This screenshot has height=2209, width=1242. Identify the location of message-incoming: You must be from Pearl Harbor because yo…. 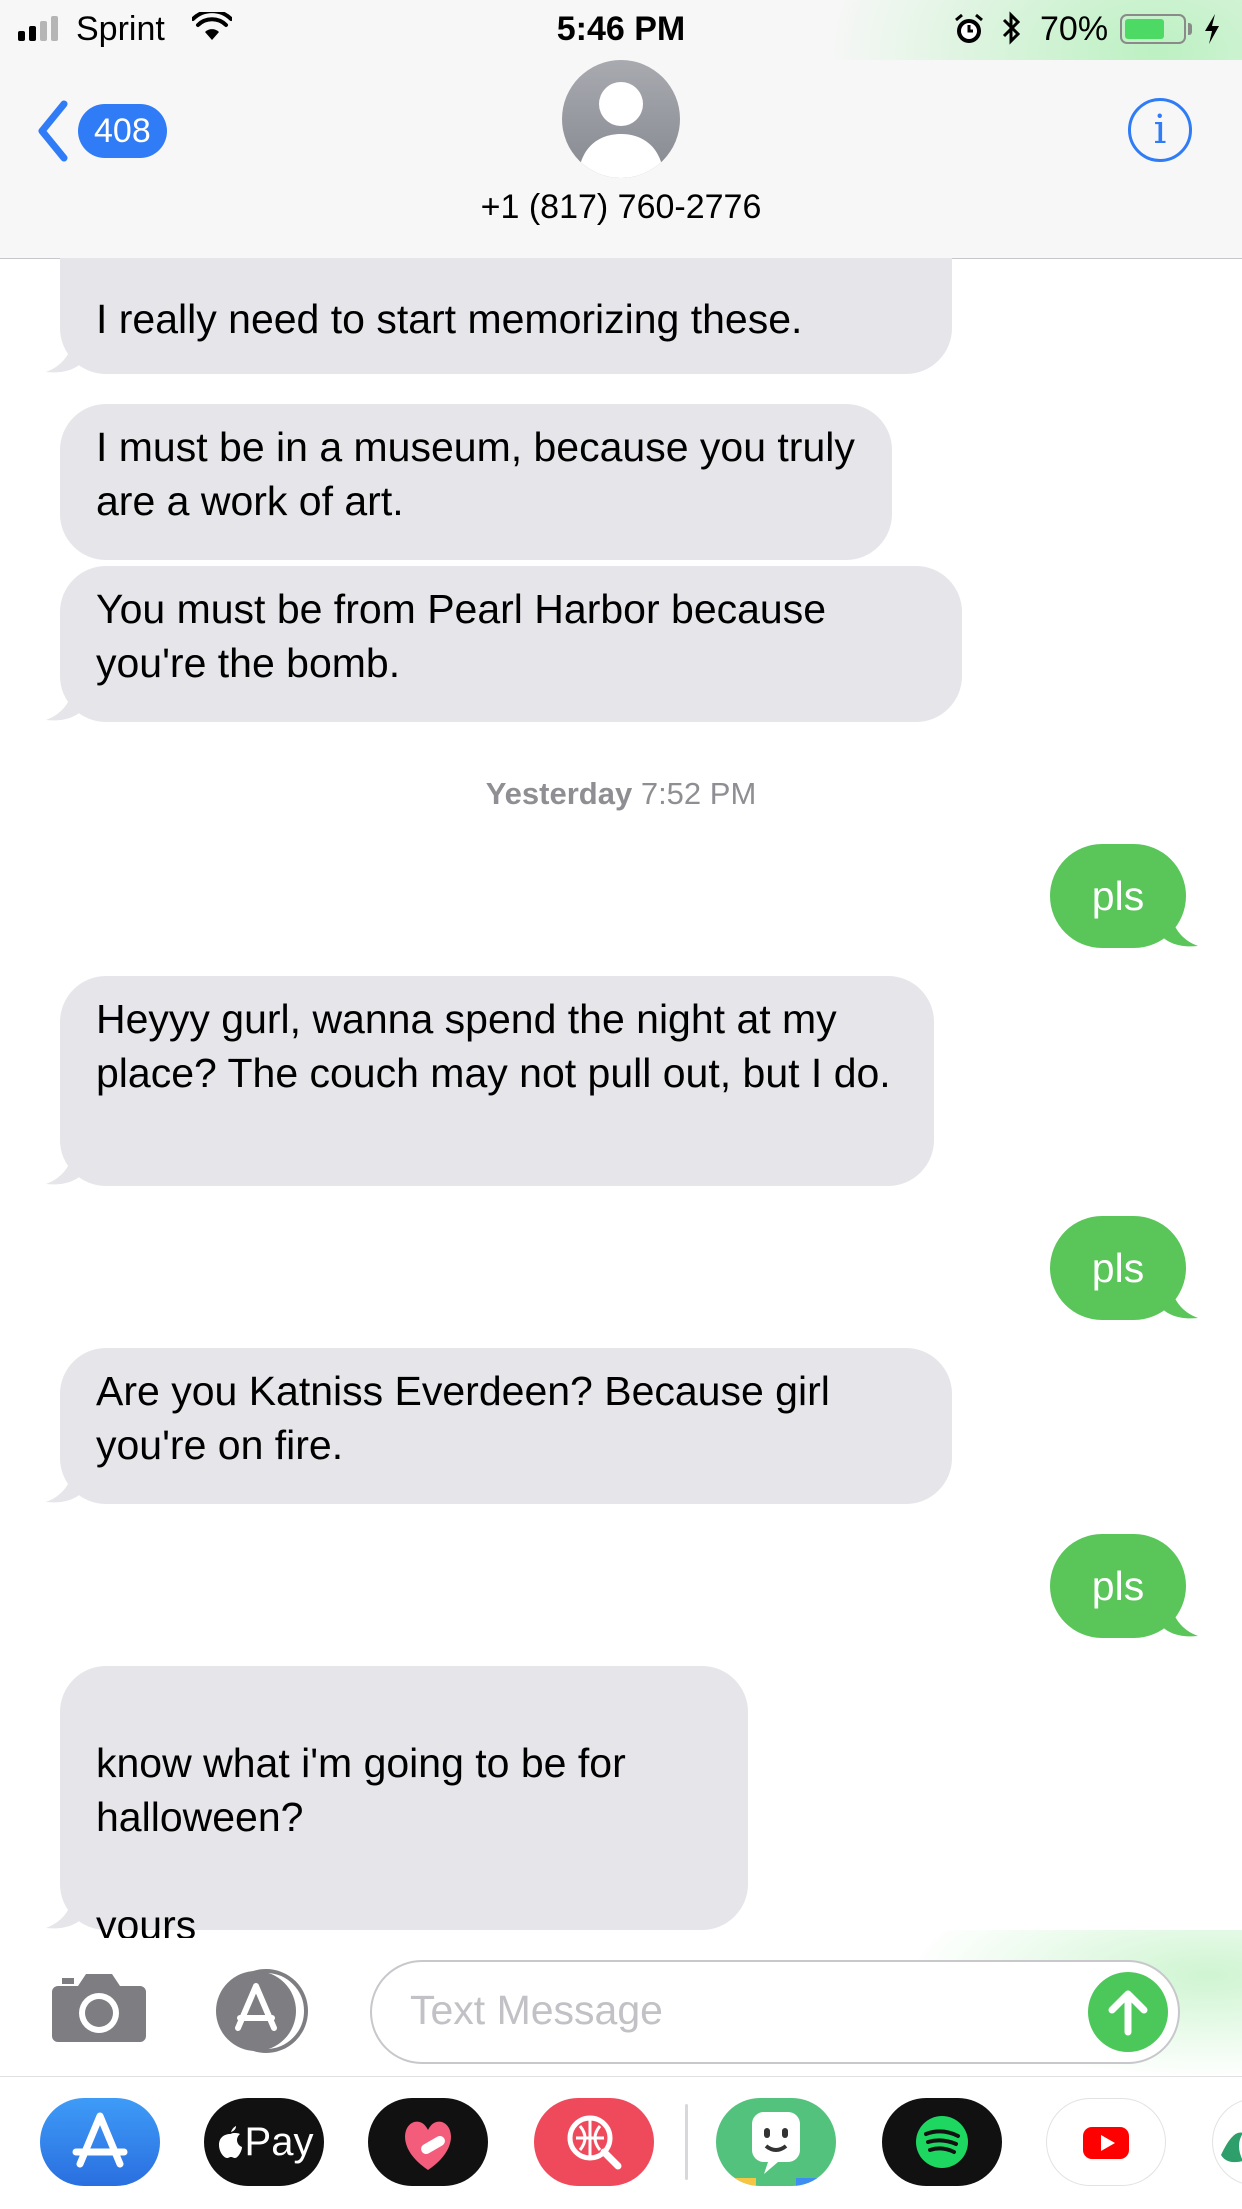
(511, 644).